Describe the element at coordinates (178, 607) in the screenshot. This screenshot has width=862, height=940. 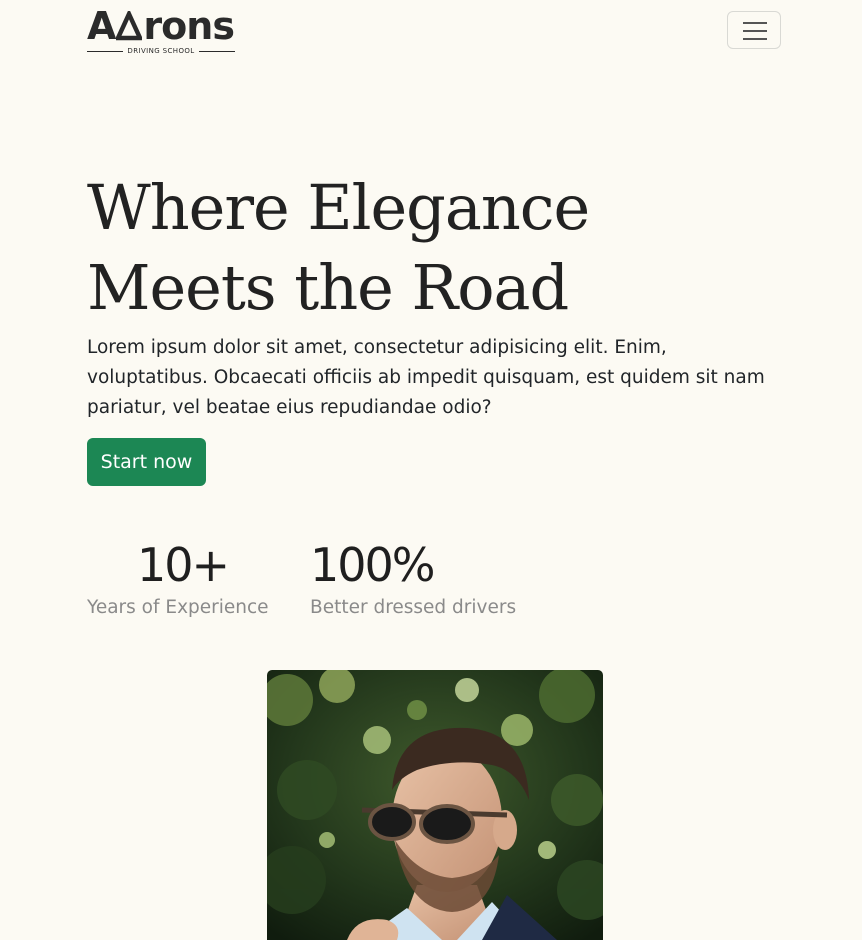
I see `stat-label: Years of Experience` at that location.